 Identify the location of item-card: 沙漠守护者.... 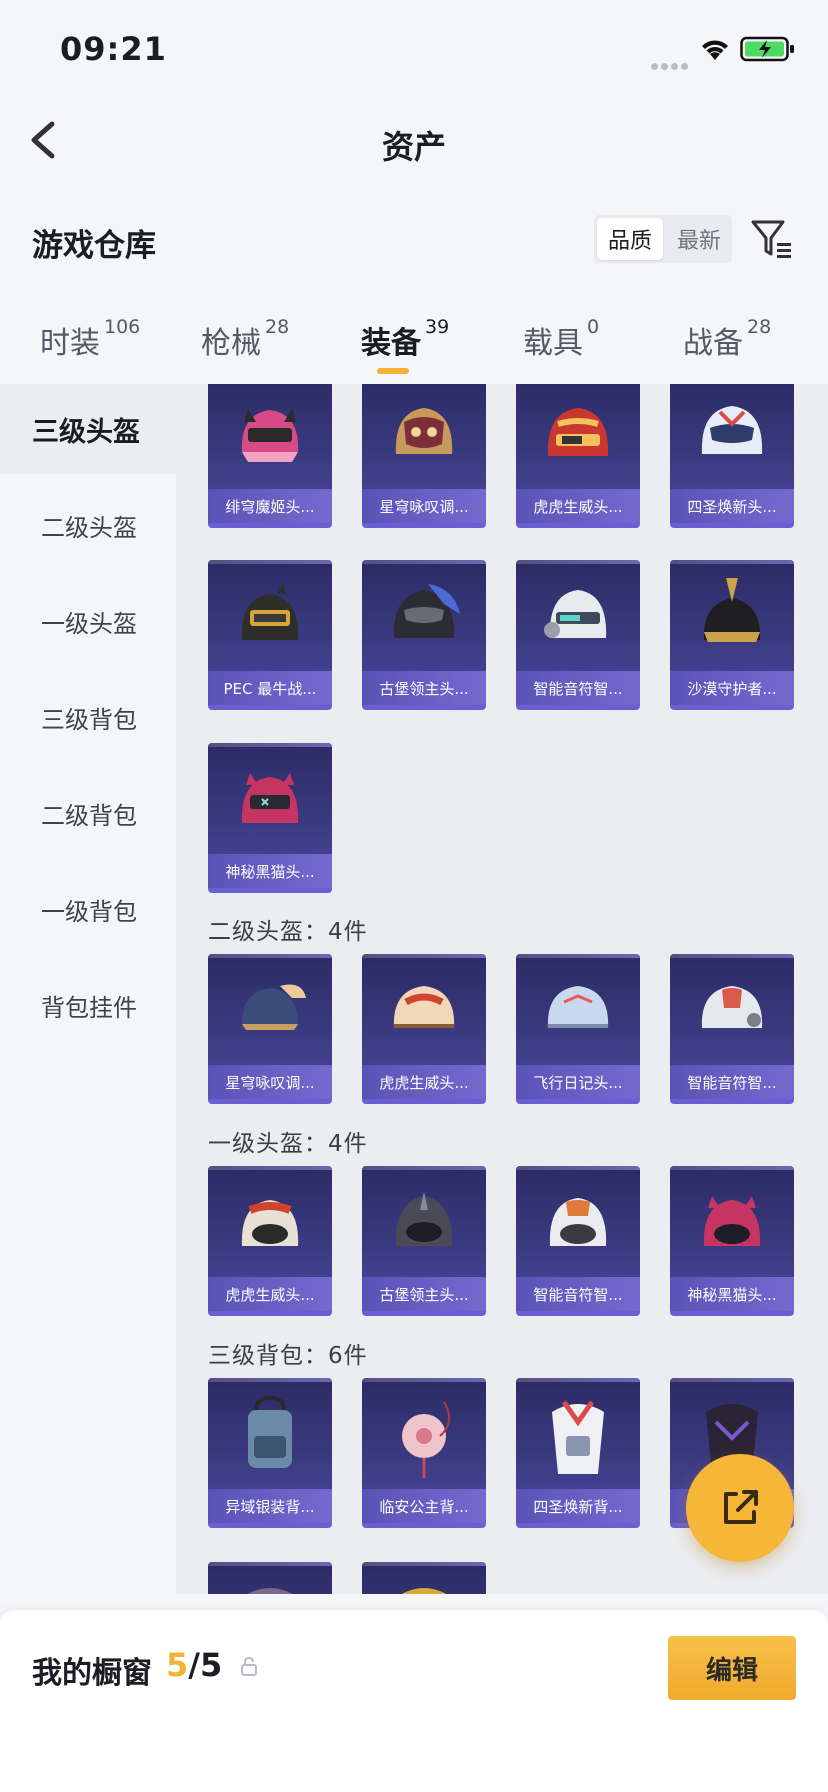
(732, 635).